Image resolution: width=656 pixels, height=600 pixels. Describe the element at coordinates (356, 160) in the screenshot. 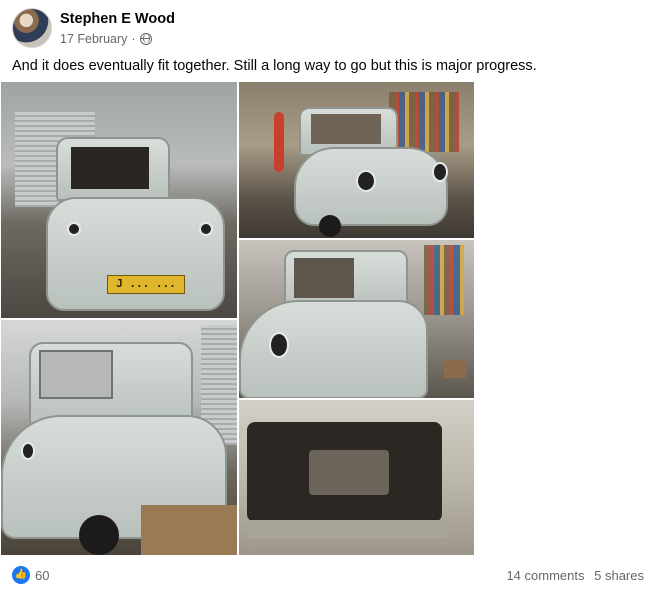

I see `photo-front-view` at that location.